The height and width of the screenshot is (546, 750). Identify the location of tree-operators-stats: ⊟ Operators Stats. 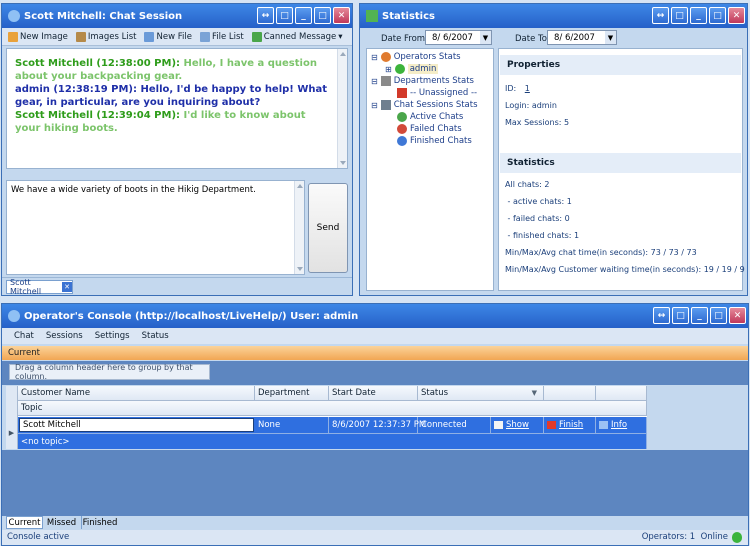
(416, 57).